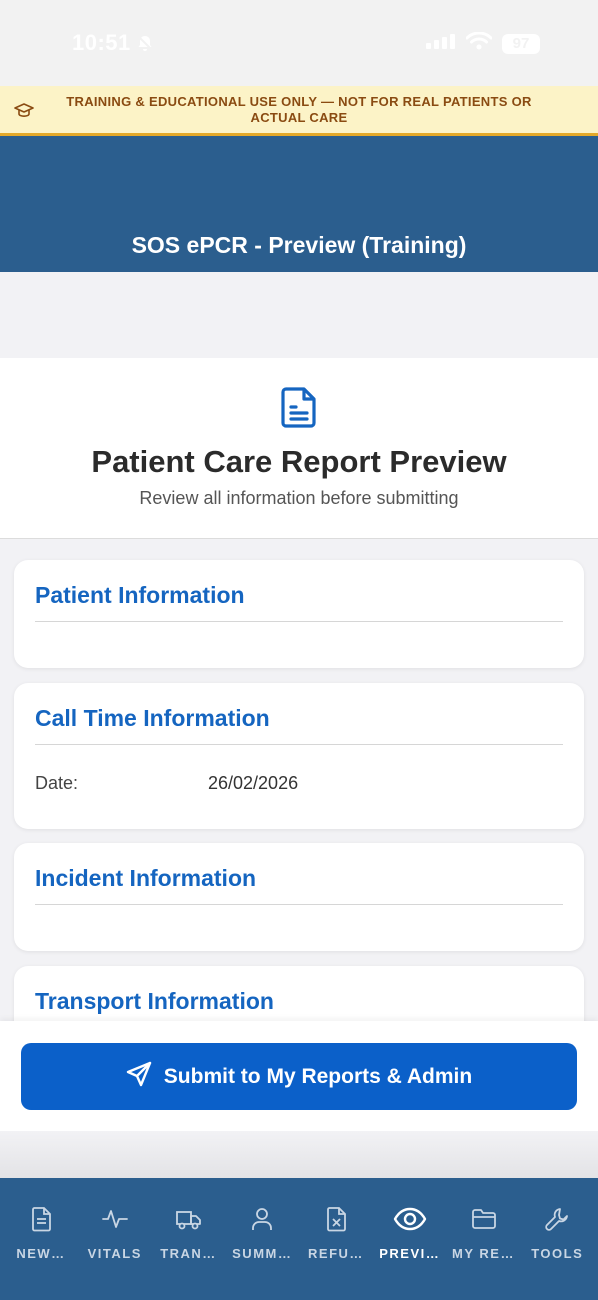 The height and width of the screenshot is (1300, 598). What do you see at coordinates (299, 245) in the screenshot?
I see `header-title: SOS ePCR - Preview (Training)` at bounding box center [299, 245].